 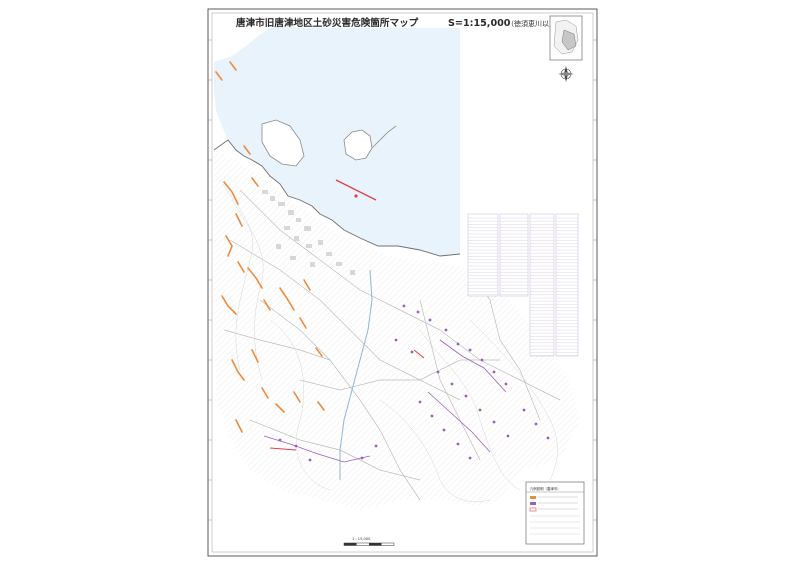 What do you see at coordinates (356, 196) in the screenshot?
I see `buoy-marker` at bounding box center [356, 196].